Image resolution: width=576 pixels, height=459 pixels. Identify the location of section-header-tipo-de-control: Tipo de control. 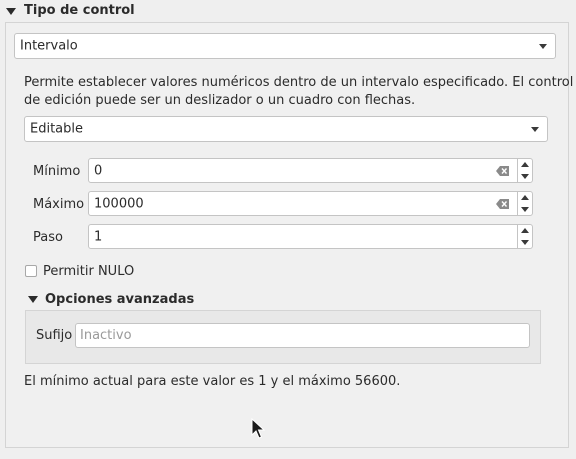
(288, 11).